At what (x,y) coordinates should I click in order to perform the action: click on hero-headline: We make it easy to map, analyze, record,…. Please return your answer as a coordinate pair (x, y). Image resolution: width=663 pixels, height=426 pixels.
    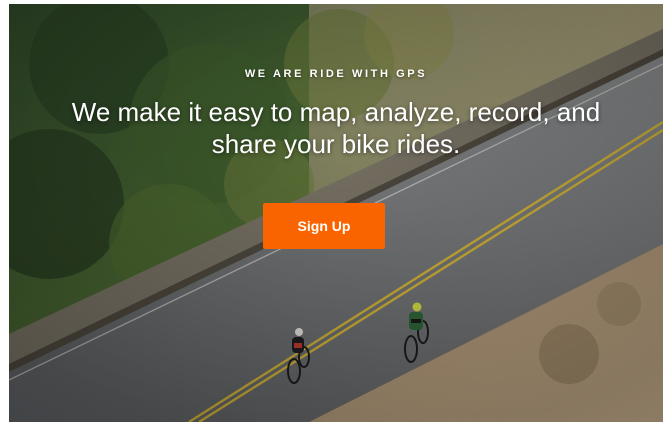
    Looking at the image, I should click on (336, 128).